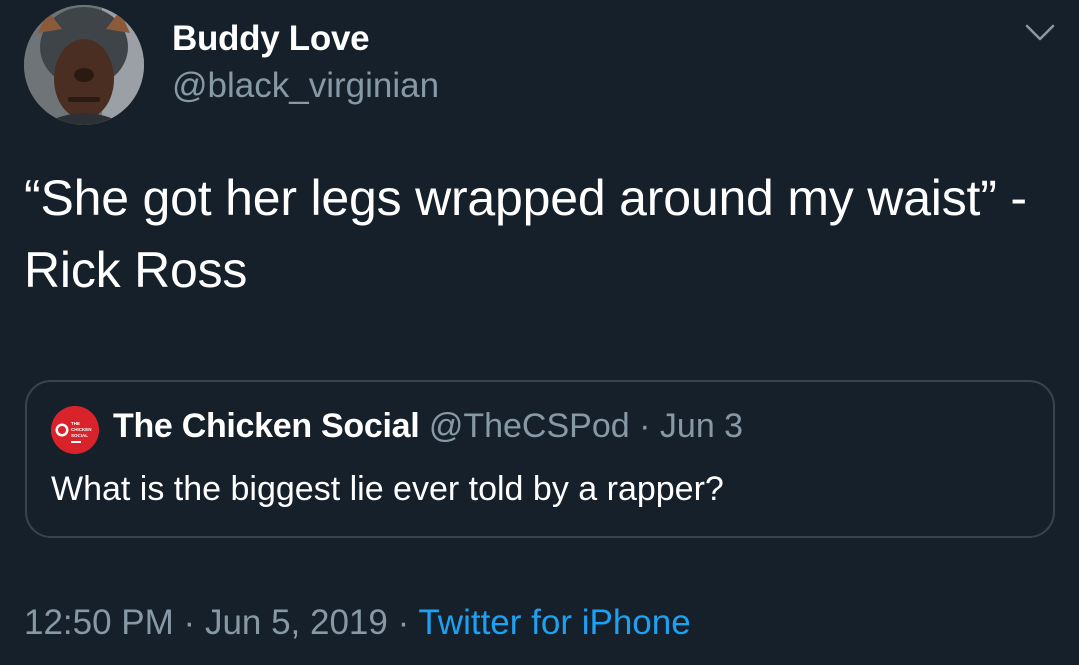 This screenshot has height=665, width=1079. I want to click on author-display-name: Buddy Love, so click(271, 39).